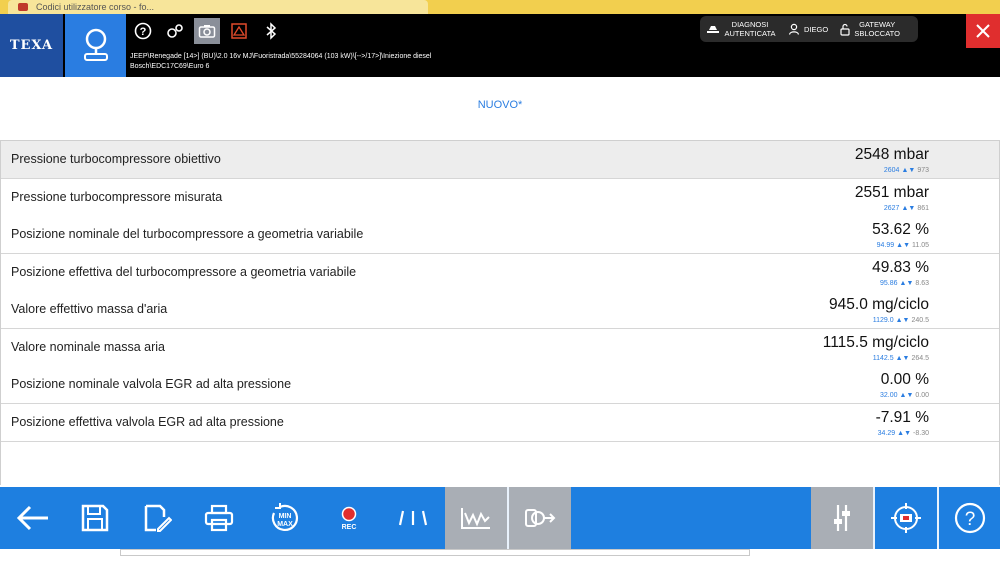 This screenshot has height=562, width=1000. I want to click on close-button, so click(983, 31).